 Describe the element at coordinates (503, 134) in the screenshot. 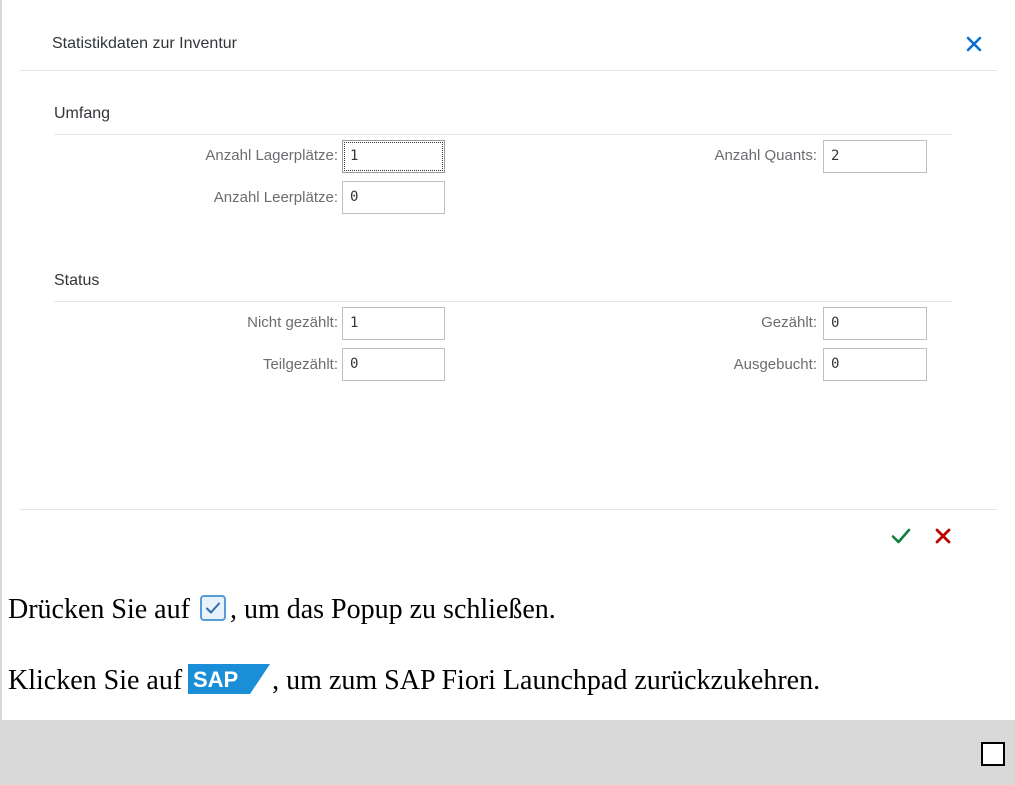

I see `umfang-separator` at that location.